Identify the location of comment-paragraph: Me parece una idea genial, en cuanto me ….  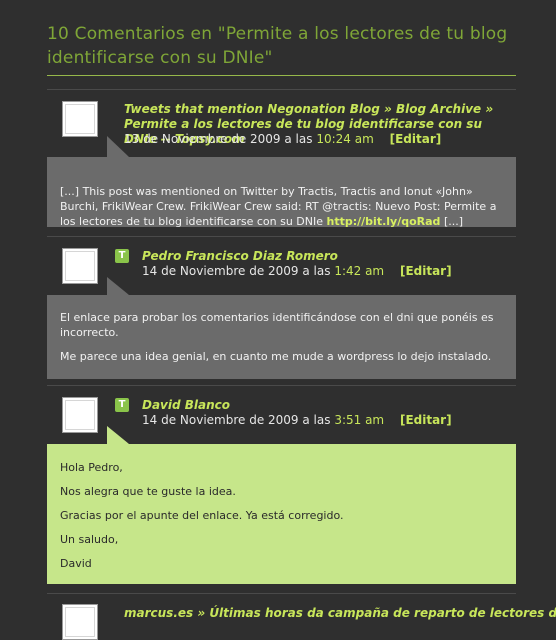
(276, 356).